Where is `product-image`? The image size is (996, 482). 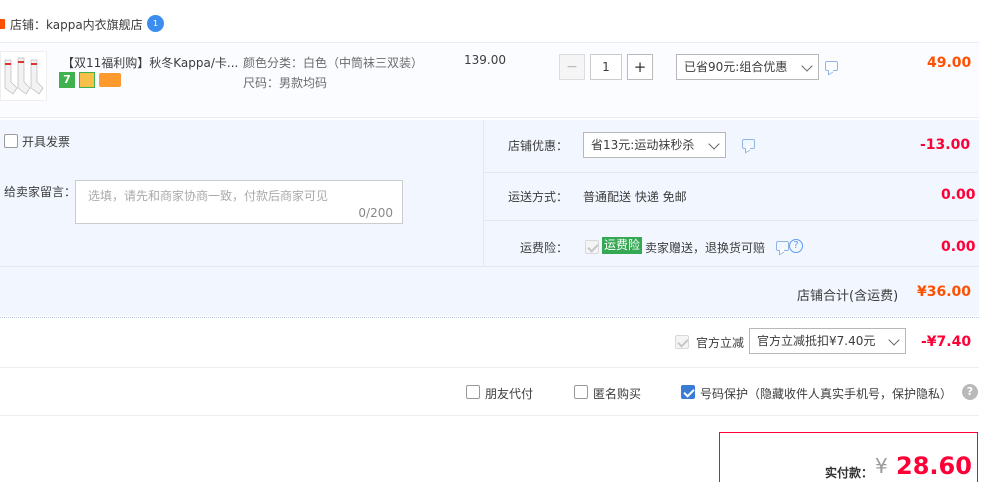
product-image is located at coordinates (23, 76).